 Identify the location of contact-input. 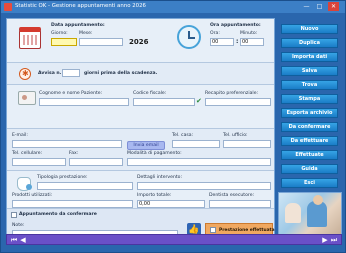
(238, 102).